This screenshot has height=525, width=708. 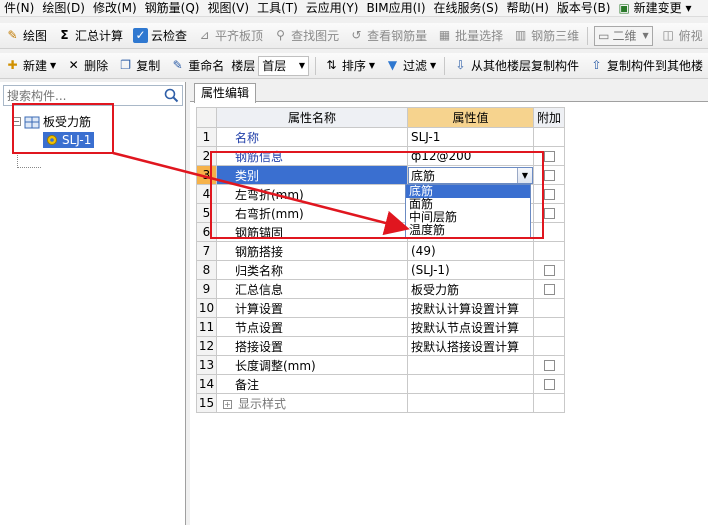 What do you see at coordinates (524, 66) in the screenshot?
I see `copy-from-floor-label: 从其他楼层复制构件` at bounding box center [524, 66].